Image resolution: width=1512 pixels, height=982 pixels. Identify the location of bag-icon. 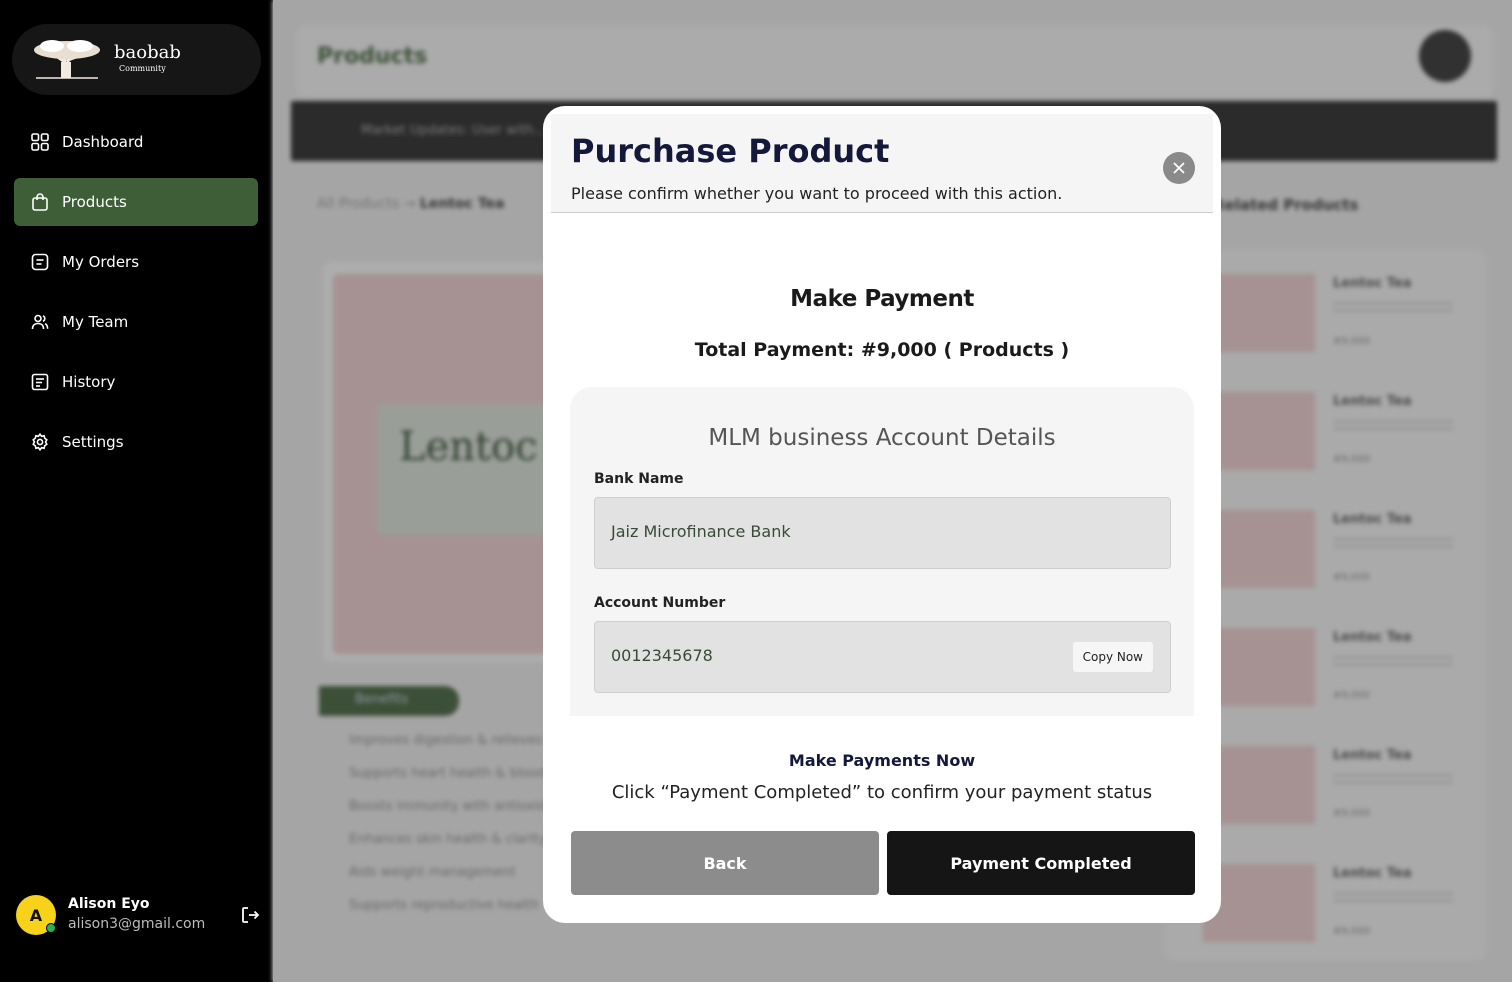
(40, 202).